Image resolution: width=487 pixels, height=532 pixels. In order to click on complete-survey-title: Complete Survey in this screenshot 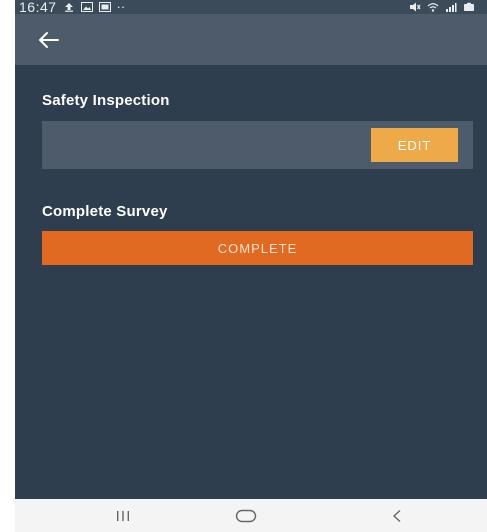, I will do `click(105, 211)`.